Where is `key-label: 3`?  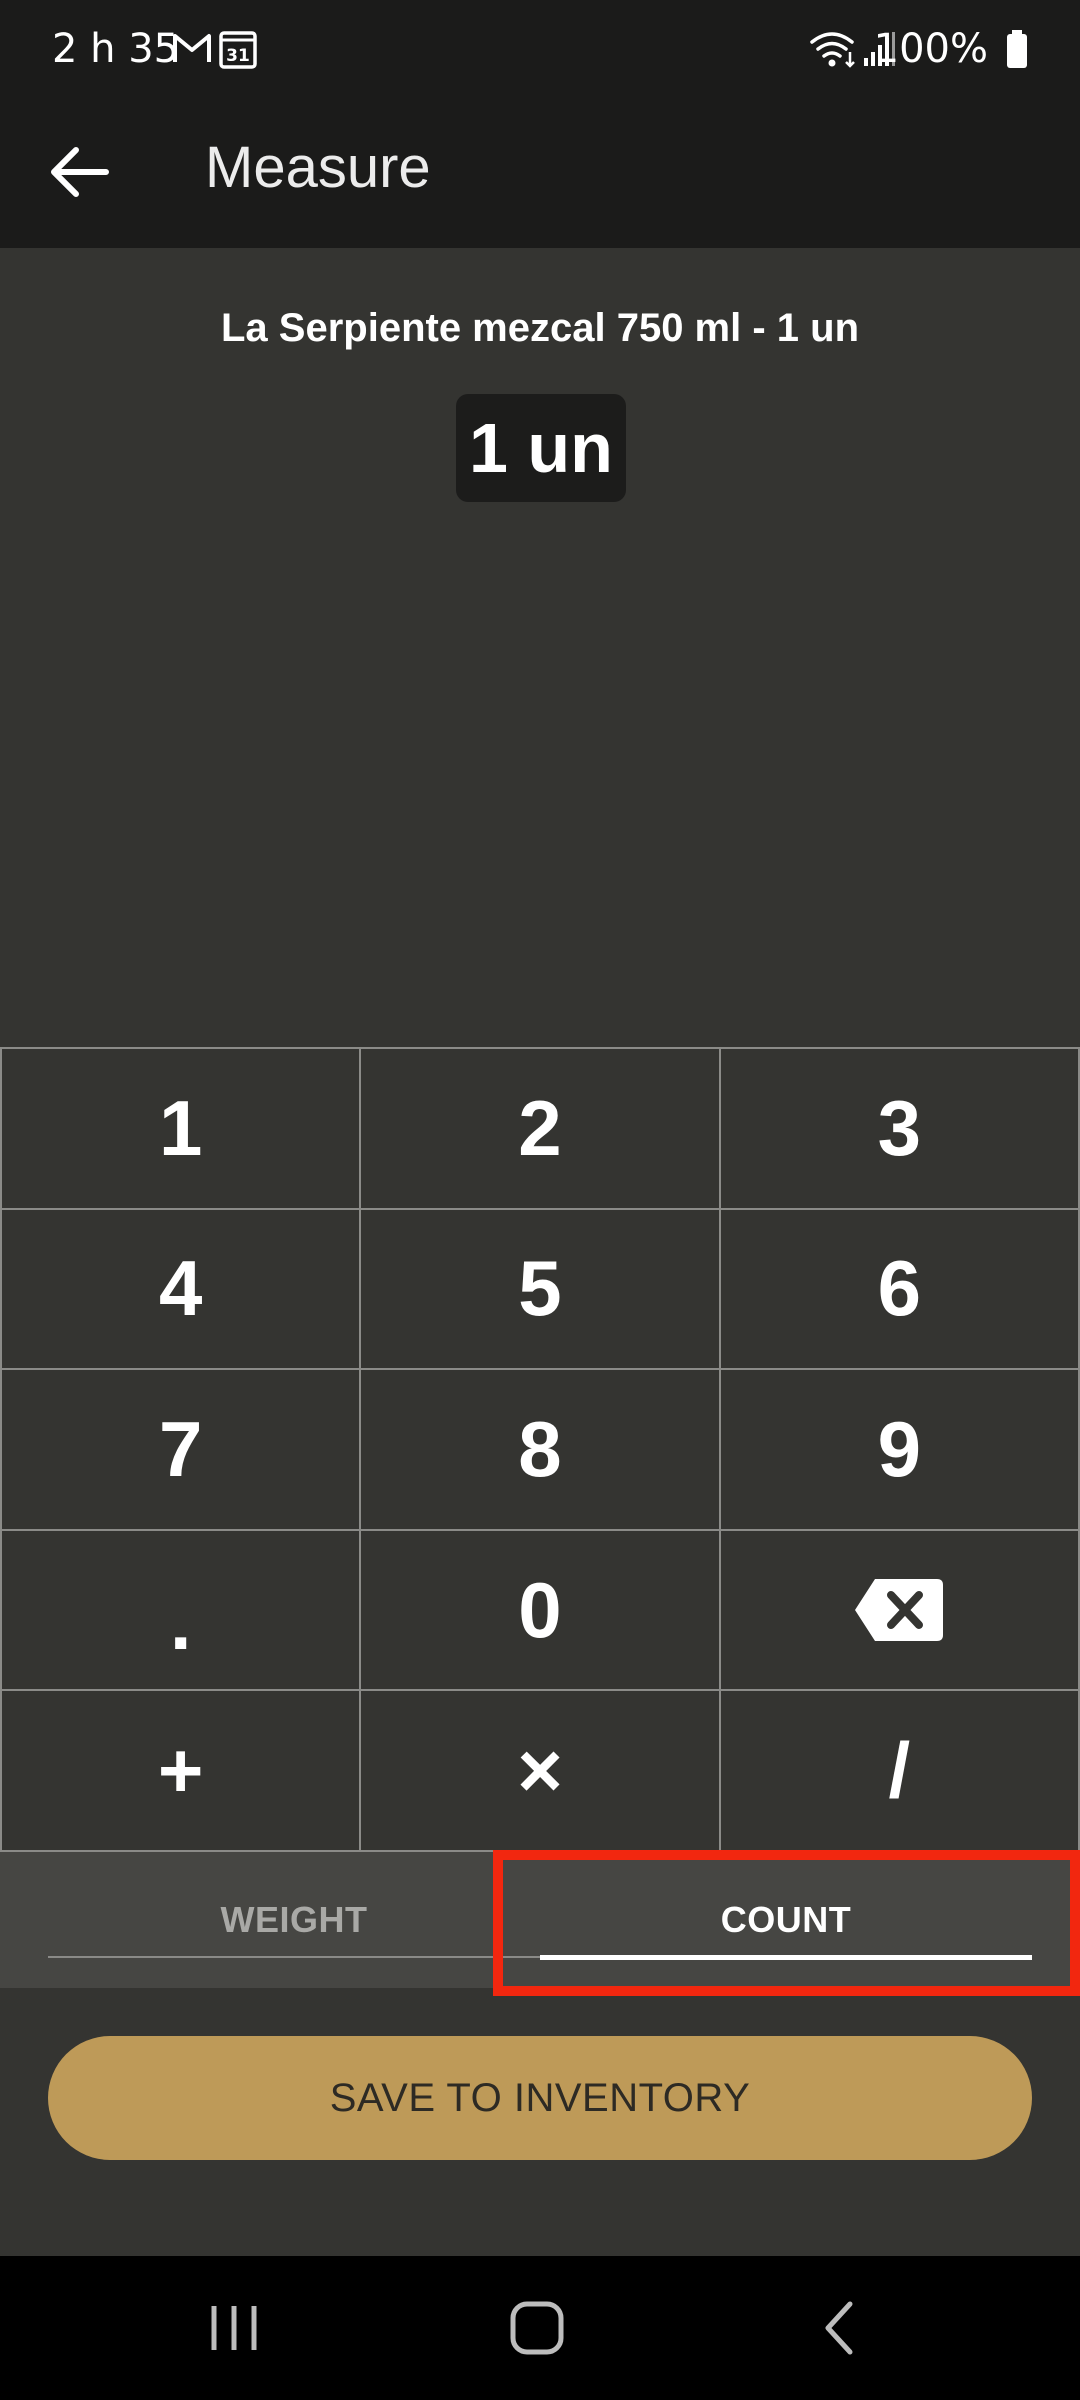
key-label: 3 is located at coordinates (899, 1127).